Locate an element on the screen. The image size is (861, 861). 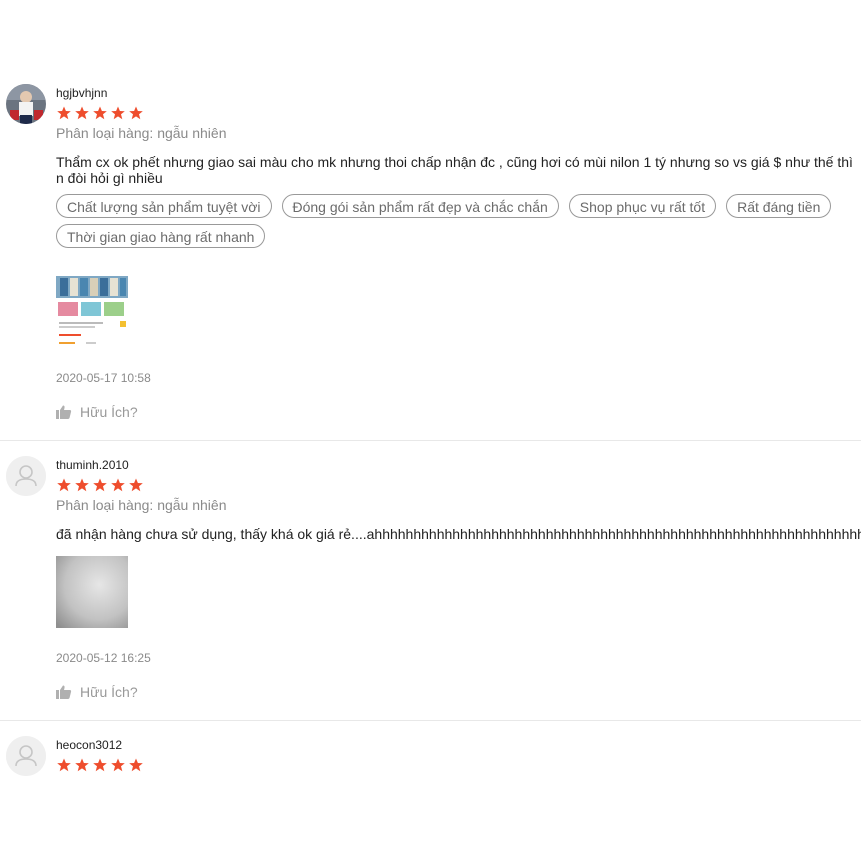
review-username: heocon3012 is located at coordinates (458, 745).